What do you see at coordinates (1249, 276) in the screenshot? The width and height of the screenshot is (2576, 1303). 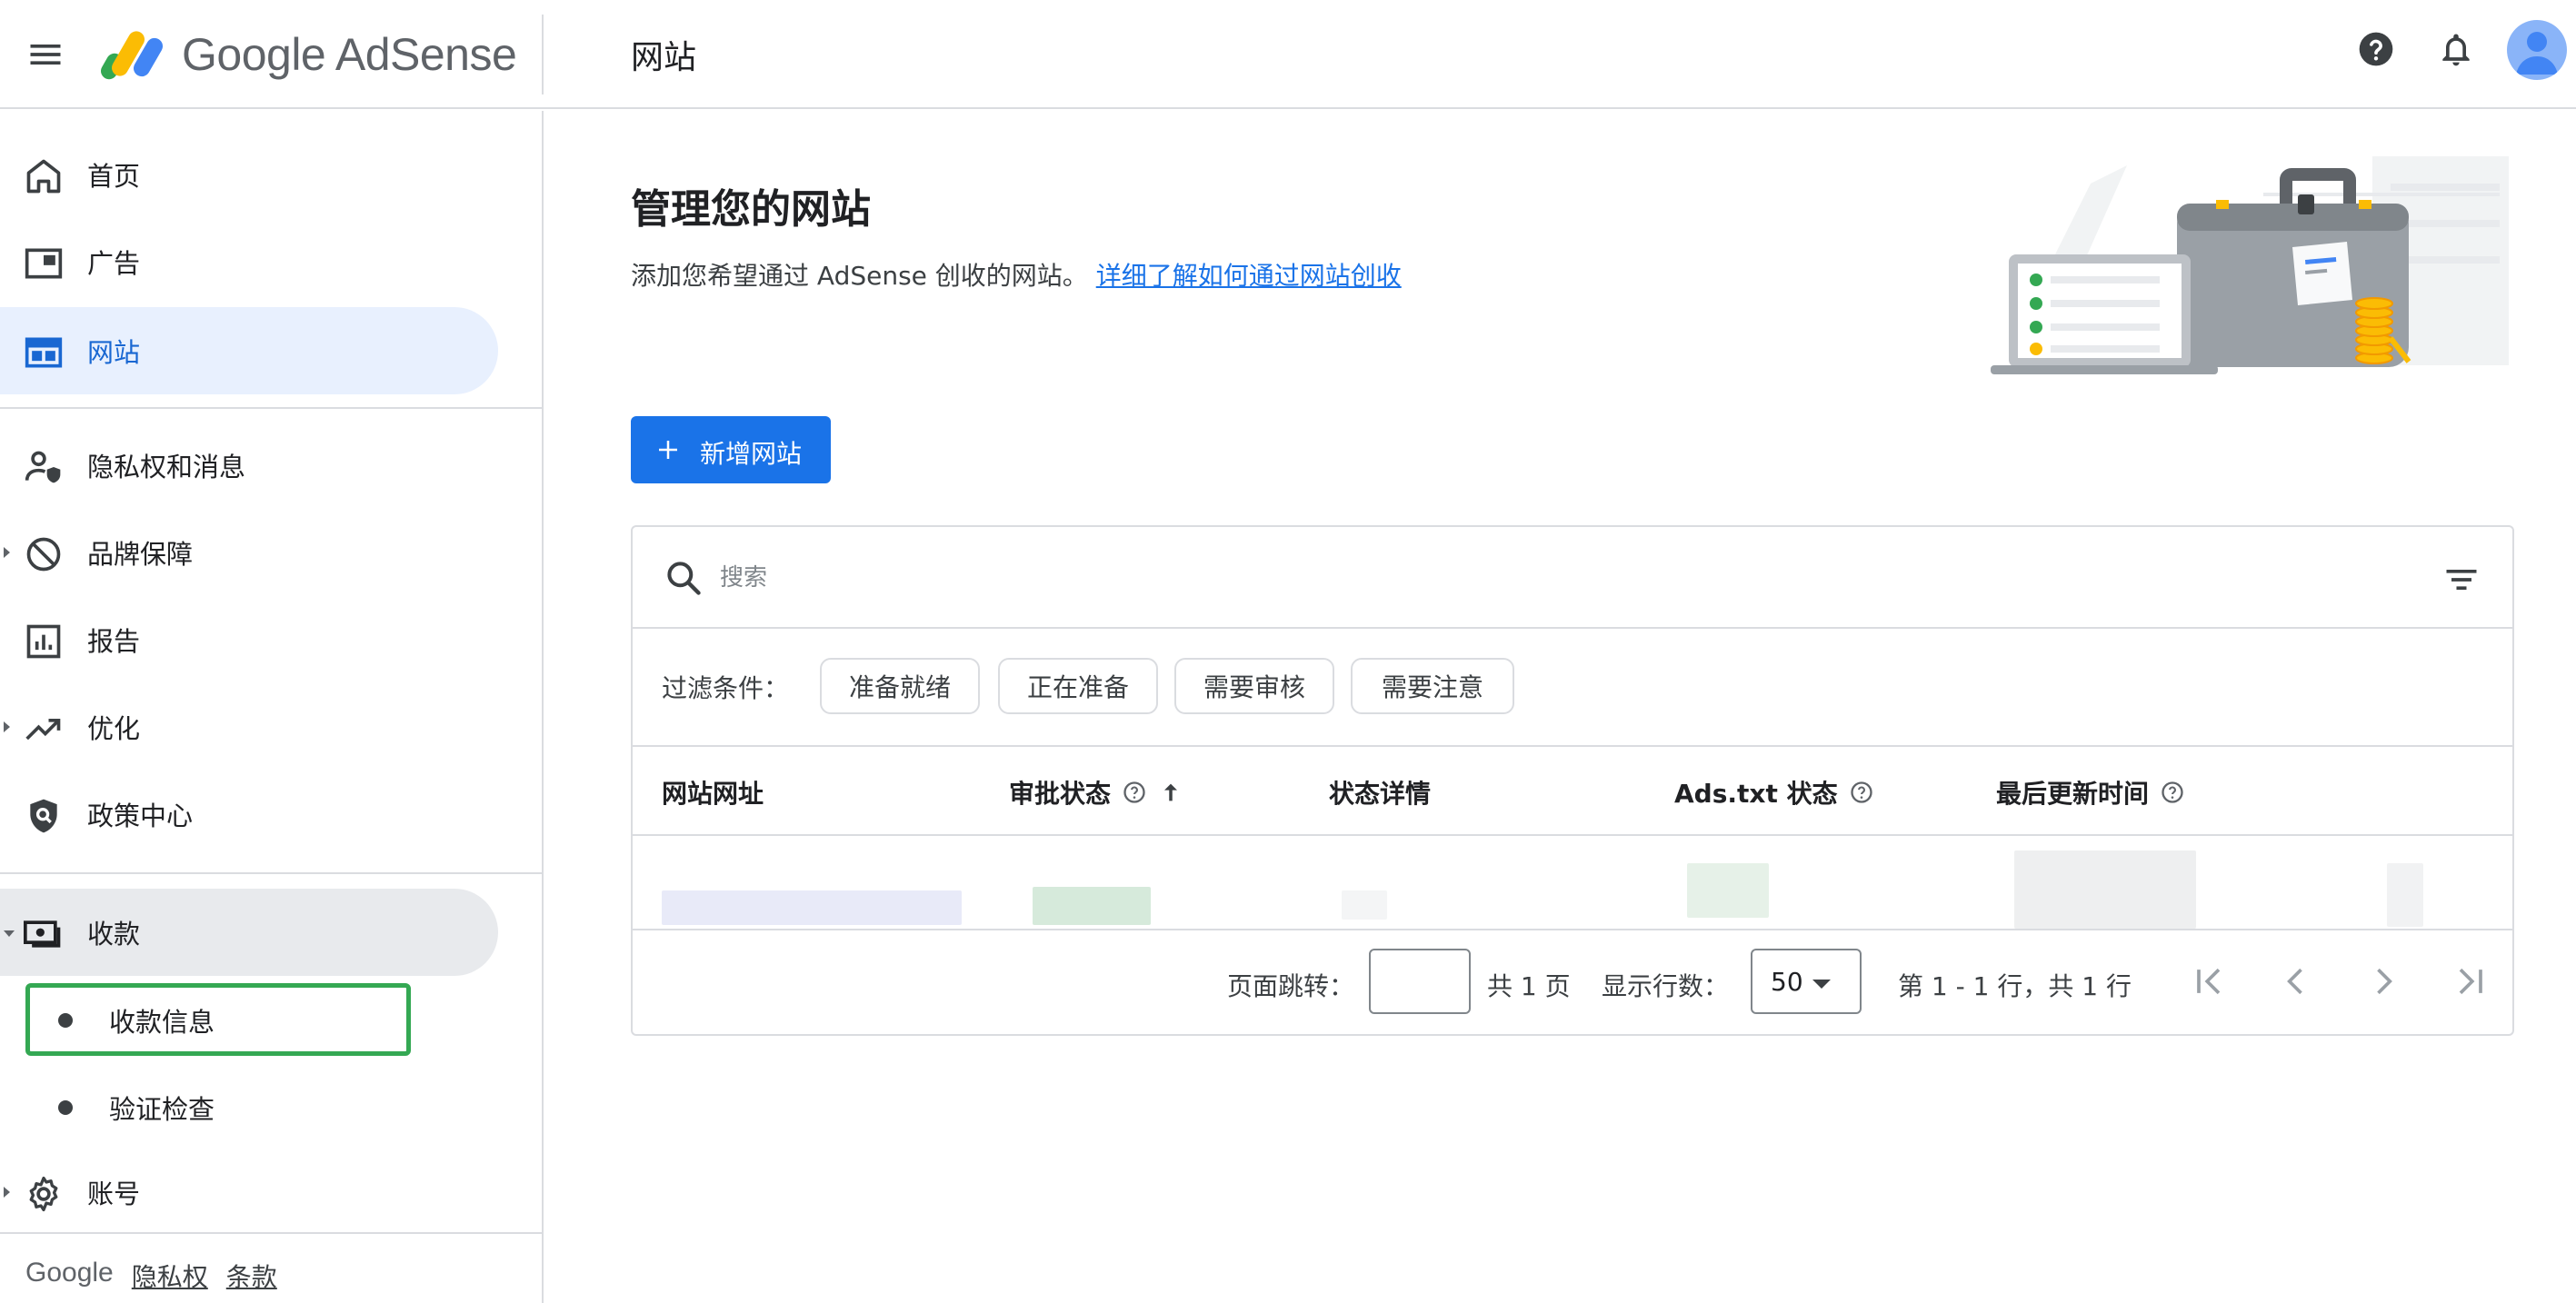 I see `learn-more-link: 详细了解如何通过网站创收` at bounding box center [1249, 276].